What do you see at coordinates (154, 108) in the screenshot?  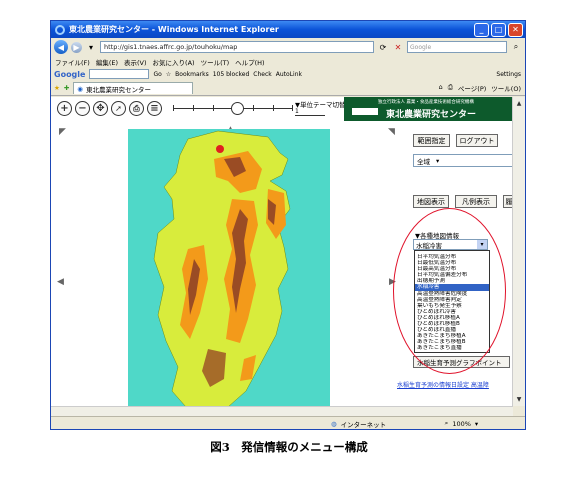 I see `layer-icon: ≡` at bounding box center [154, 108].